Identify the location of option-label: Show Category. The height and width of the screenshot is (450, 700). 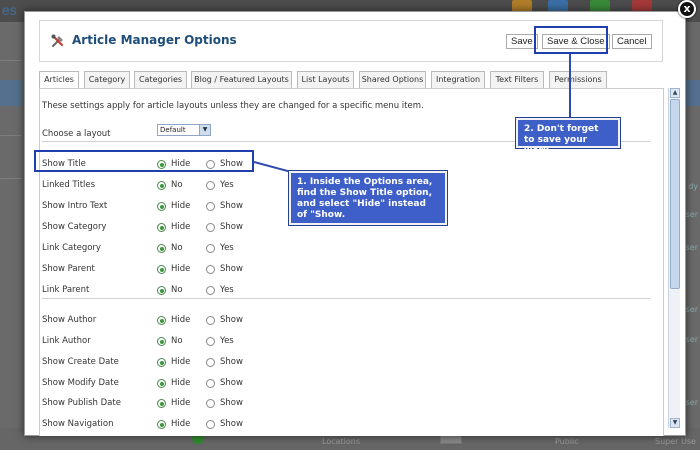
(74, 227).